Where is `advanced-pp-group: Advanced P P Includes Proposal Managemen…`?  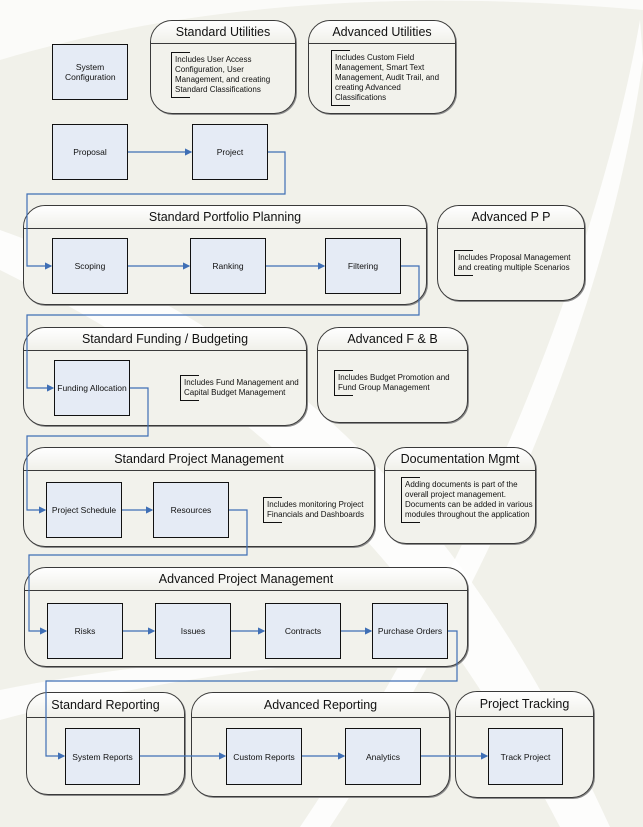 advanced-pp-group: Advanced P P Includes Proposal Managemen… is located at coordinates (511, 253).